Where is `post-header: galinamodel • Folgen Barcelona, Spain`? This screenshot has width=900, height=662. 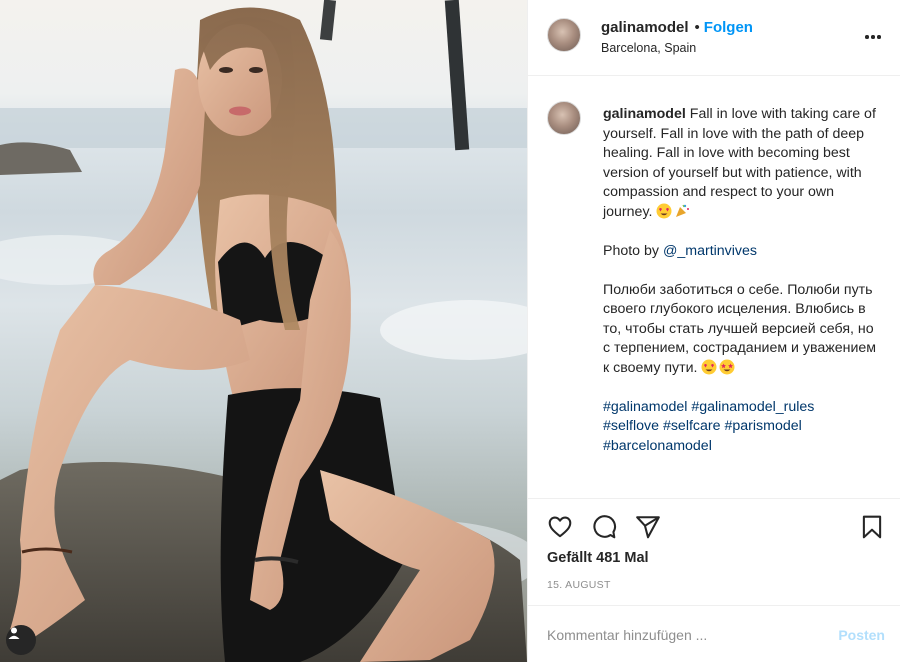
post-header: galinamodel • Folgen Barcelona, Spain is located at coordinates (714, 38).